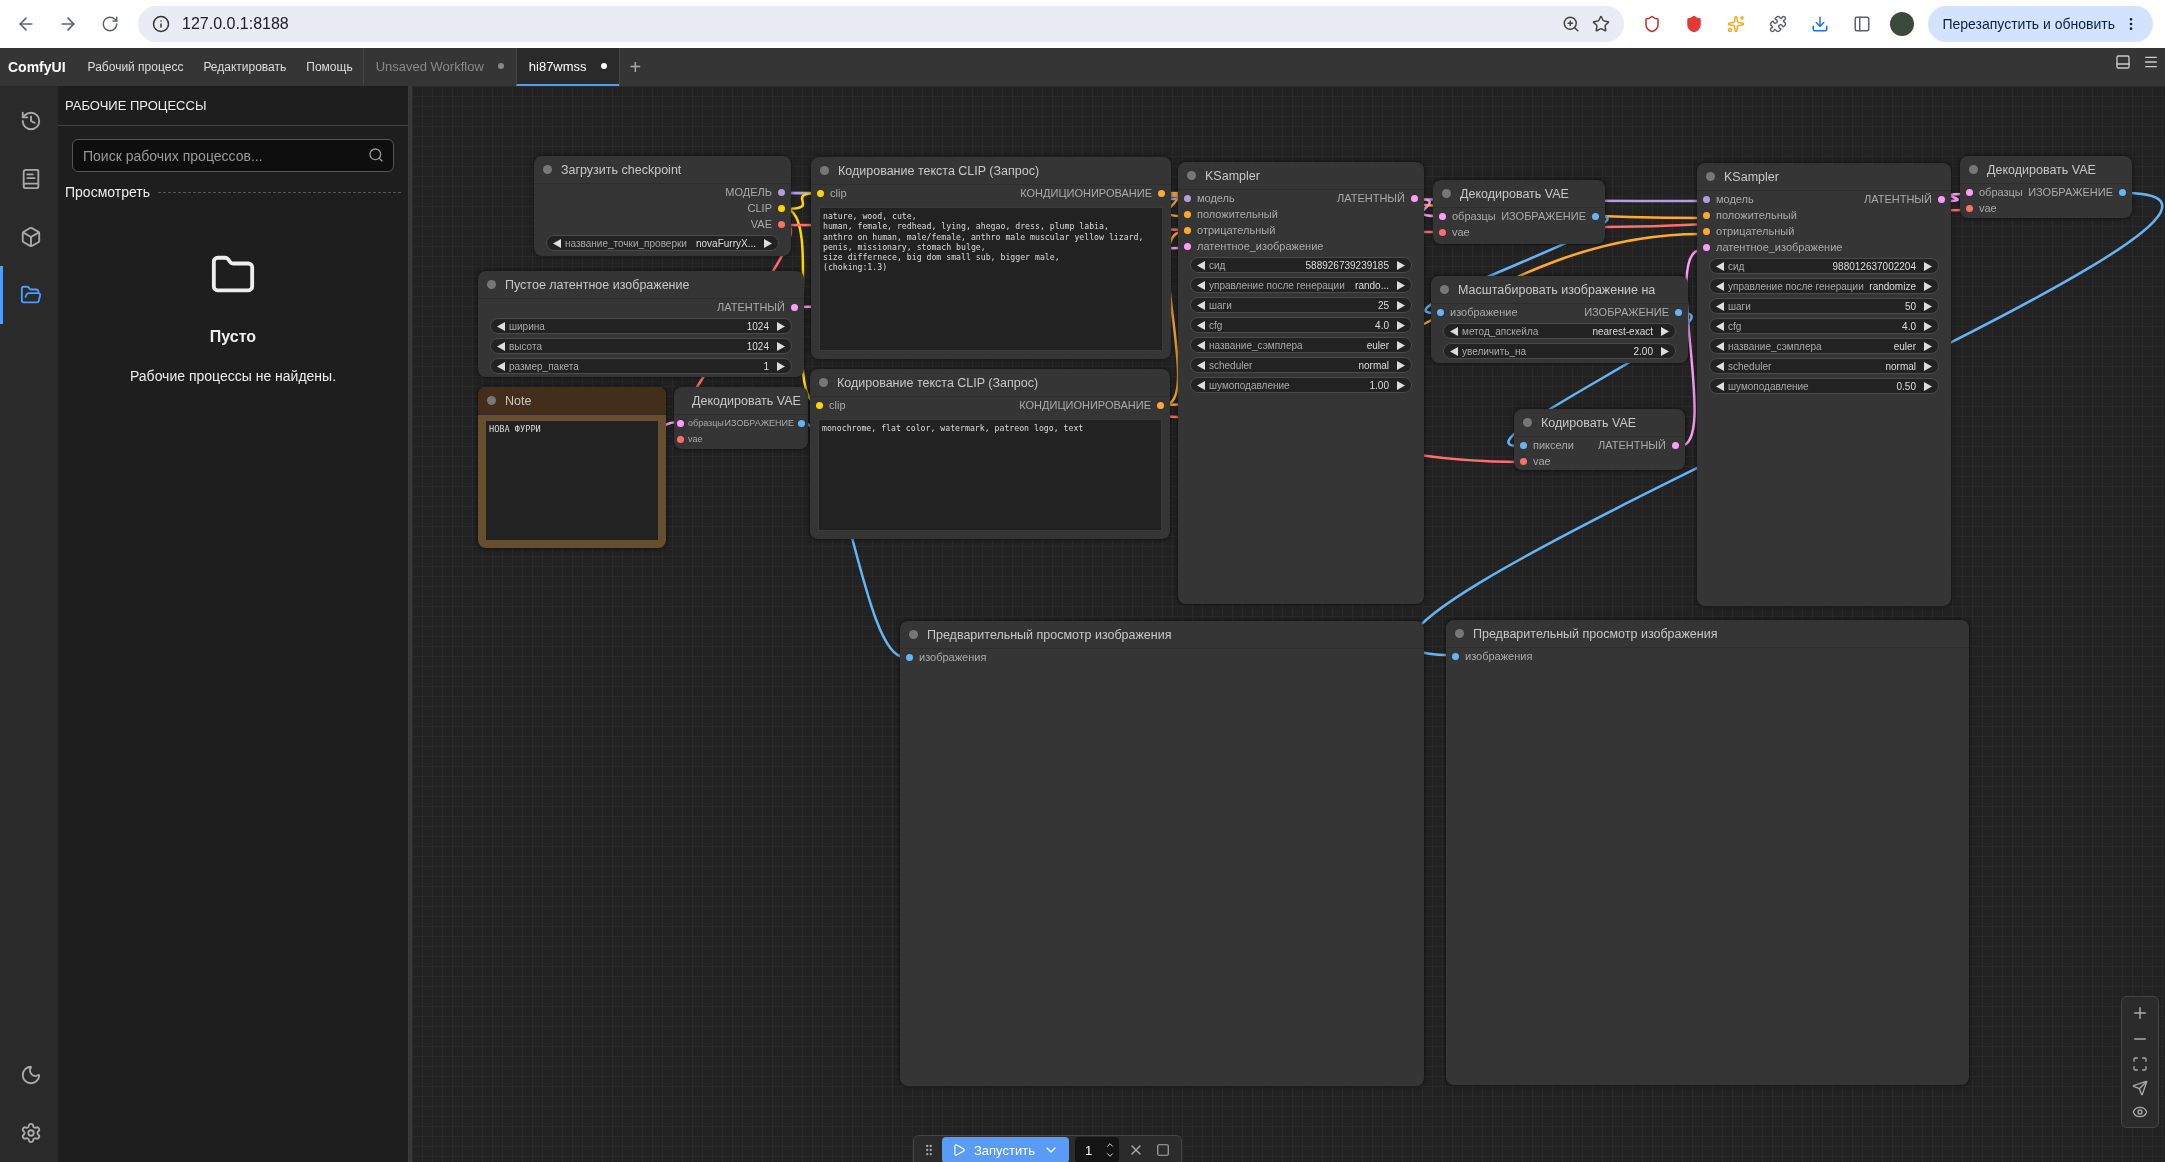  What do you see at coordinates (1824, 386) in the screenshot?
I see `widget-field: шумоподавление 0.50` at bounding box center [1824, 386].